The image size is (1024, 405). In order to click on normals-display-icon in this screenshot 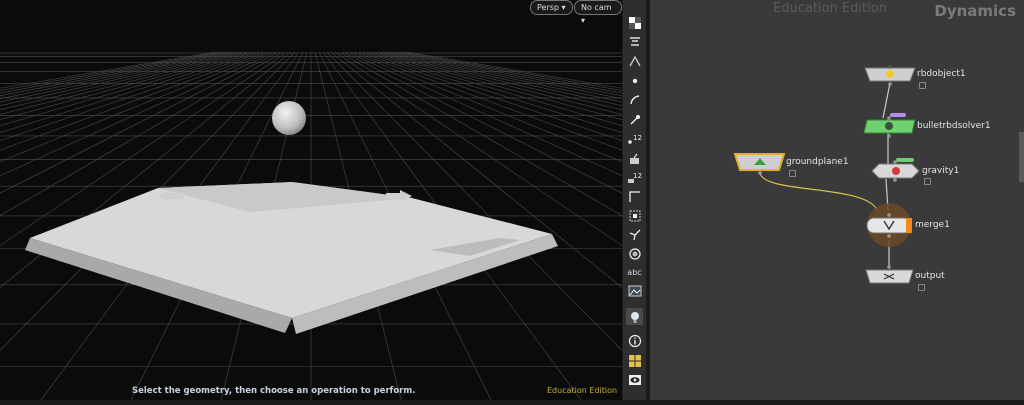, I will do `click(634, 158)`.